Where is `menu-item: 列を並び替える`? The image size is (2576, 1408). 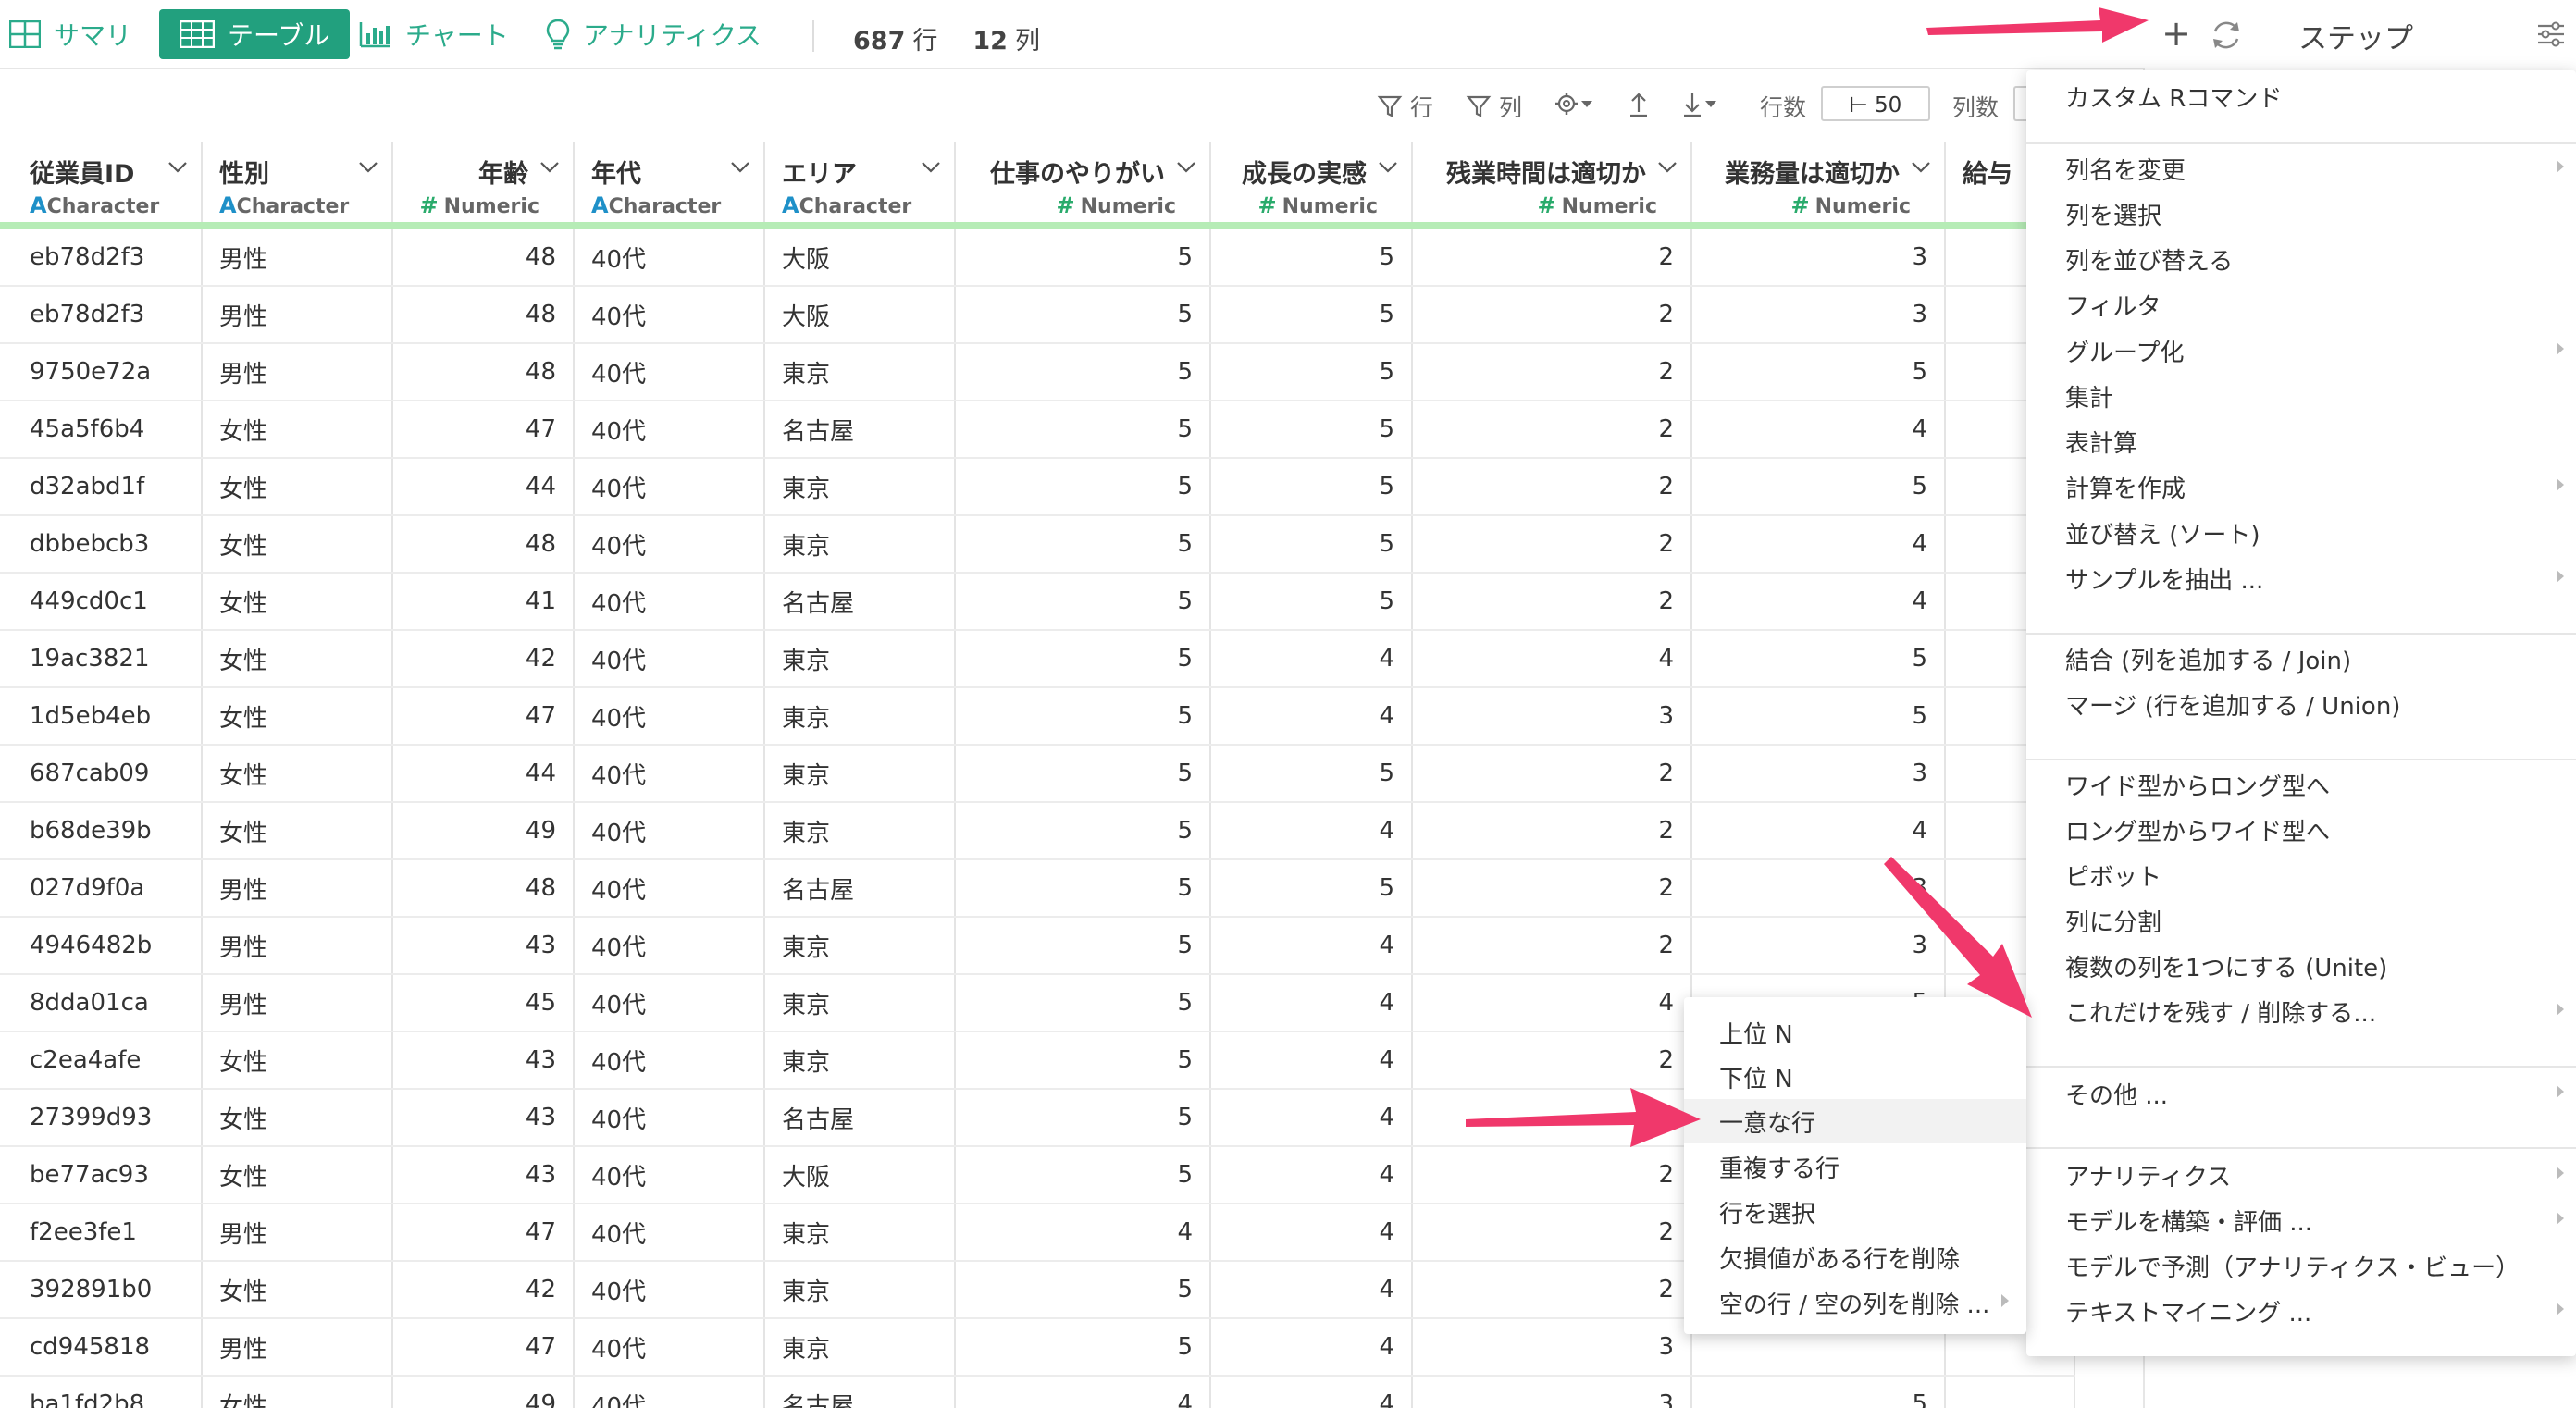
menu-item: 列を並び替える is located at coordinates (2149, 259).